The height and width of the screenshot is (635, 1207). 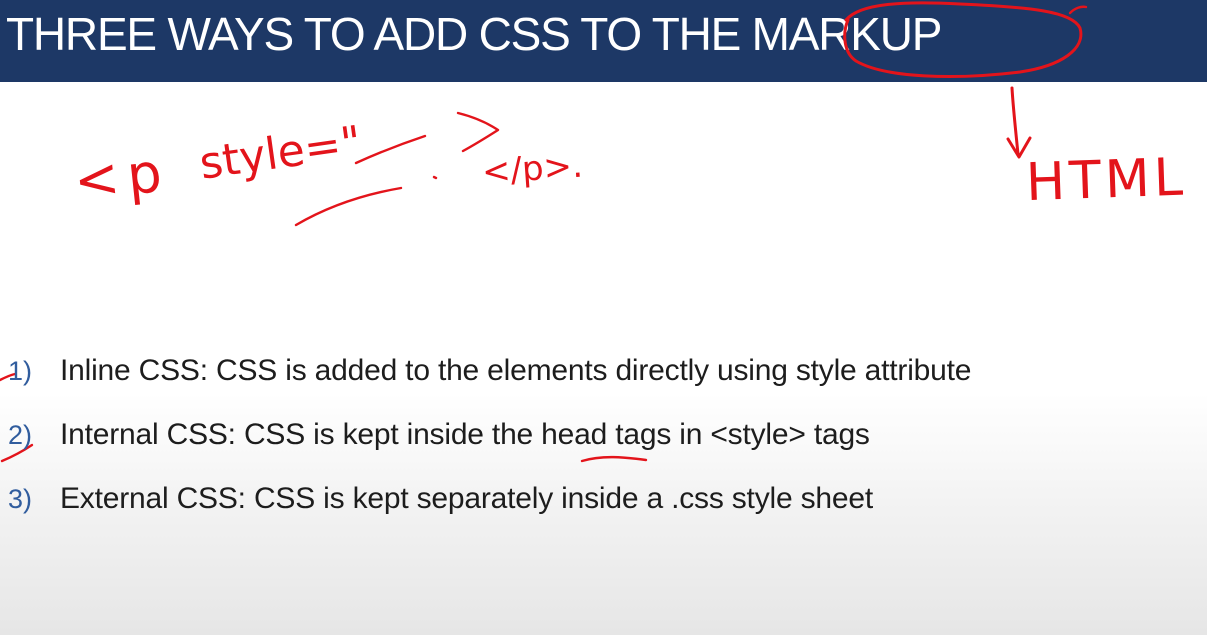 I want to click on handwritten-html-code-note: HTML Cod, so click(x=1116, y=178).